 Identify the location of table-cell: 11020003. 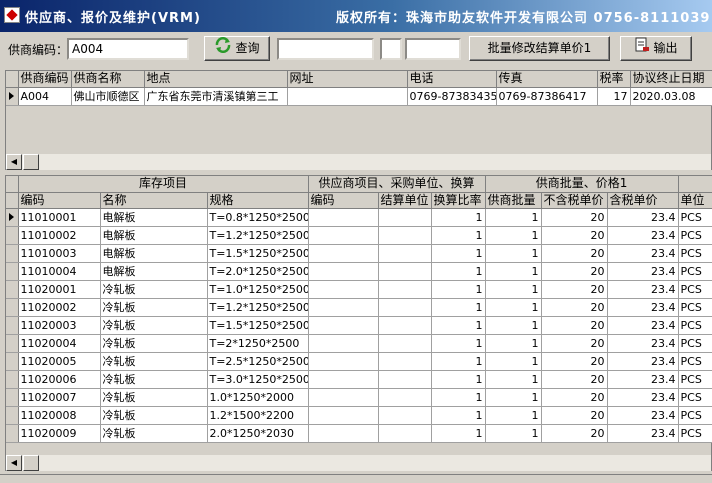
(59, 325).